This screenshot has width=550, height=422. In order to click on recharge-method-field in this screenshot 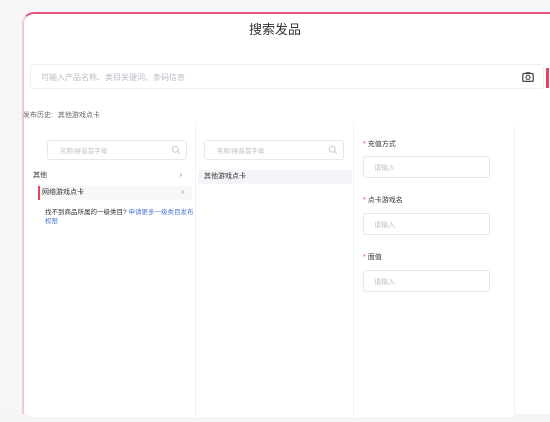, I will do `click(426, 167)`.